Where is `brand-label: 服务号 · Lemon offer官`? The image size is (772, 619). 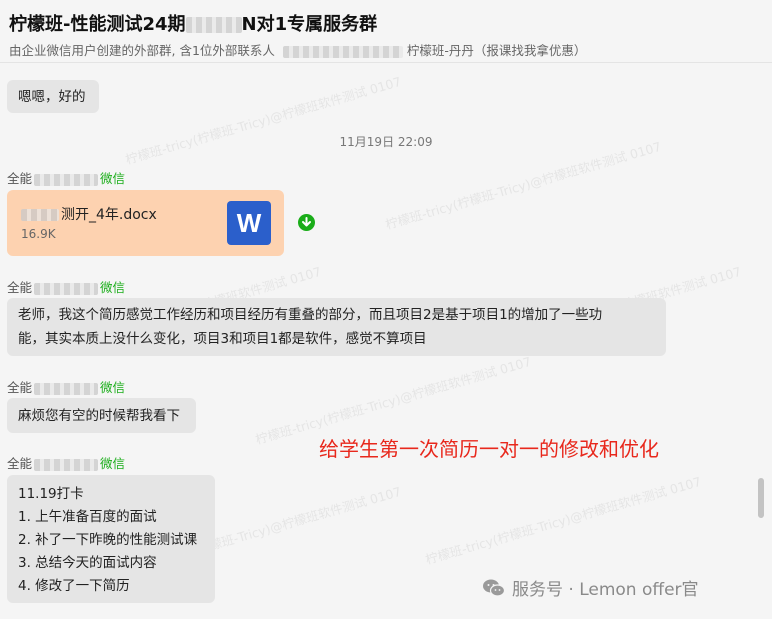
brand-label: 服务号 · Lemon offer官 is located at coordinates (590, 589).